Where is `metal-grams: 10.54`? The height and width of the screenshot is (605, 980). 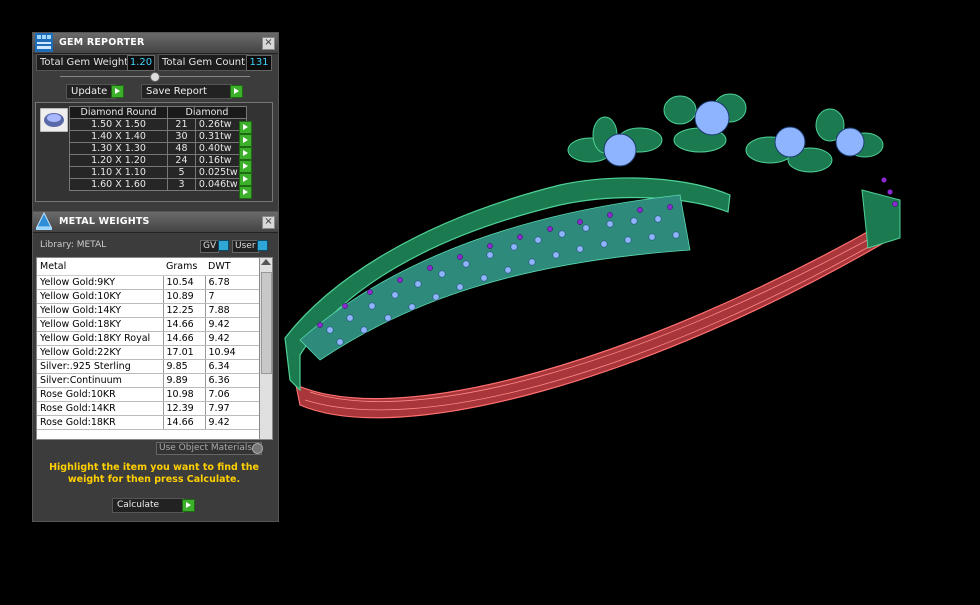
metal-grams: 10.54 is located at coordinates (184, 282).